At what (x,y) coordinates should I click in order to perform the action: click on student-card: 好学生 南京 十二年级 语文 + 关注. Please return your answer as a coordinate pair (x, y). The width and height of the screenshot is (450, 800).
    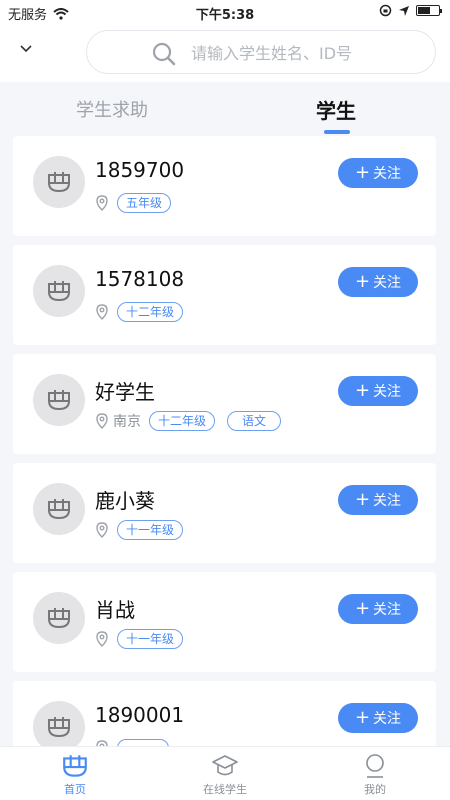
    Looking at the image, I should click on (224, 404).